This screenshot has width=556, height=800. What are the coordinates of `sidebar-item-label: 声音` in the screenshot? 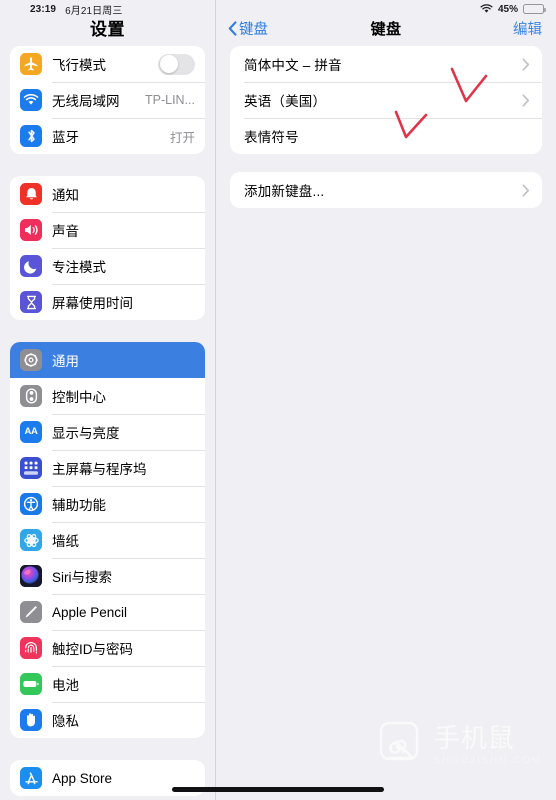 It's located at (65, 231).